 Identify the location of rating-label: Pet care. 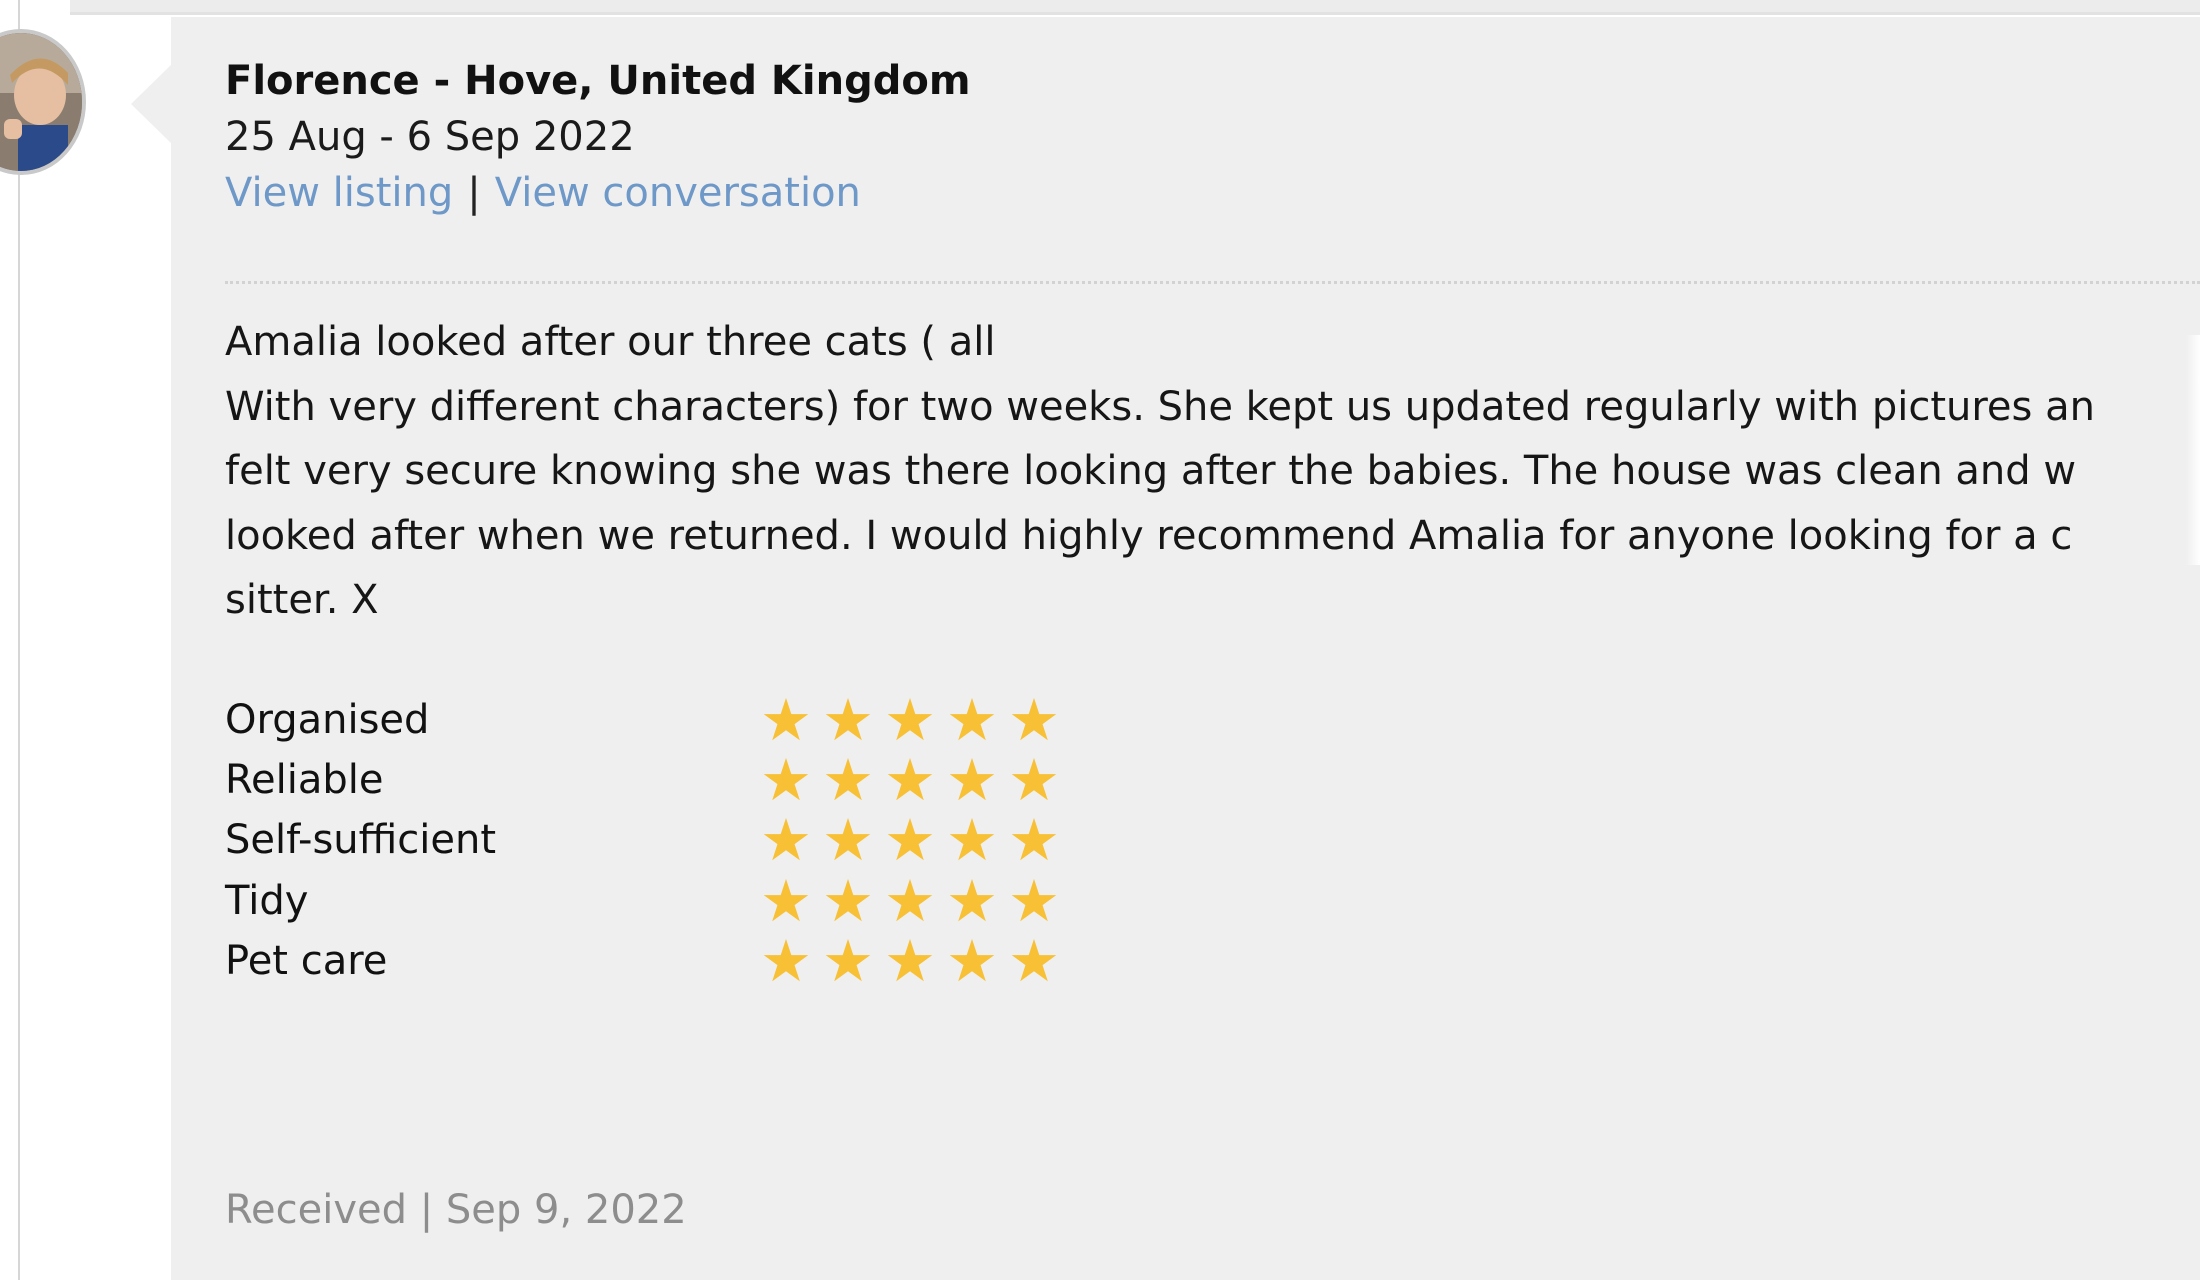
(306, 961).